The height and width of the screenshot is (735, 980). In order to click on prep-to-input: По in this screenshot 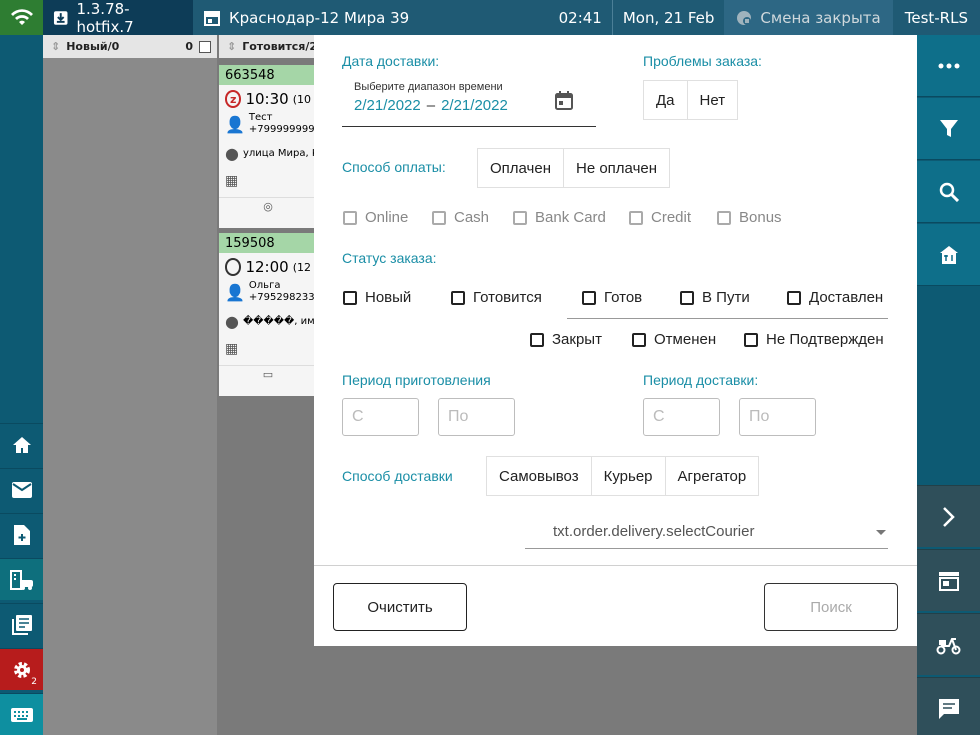, I will do `click(476, 417)`.